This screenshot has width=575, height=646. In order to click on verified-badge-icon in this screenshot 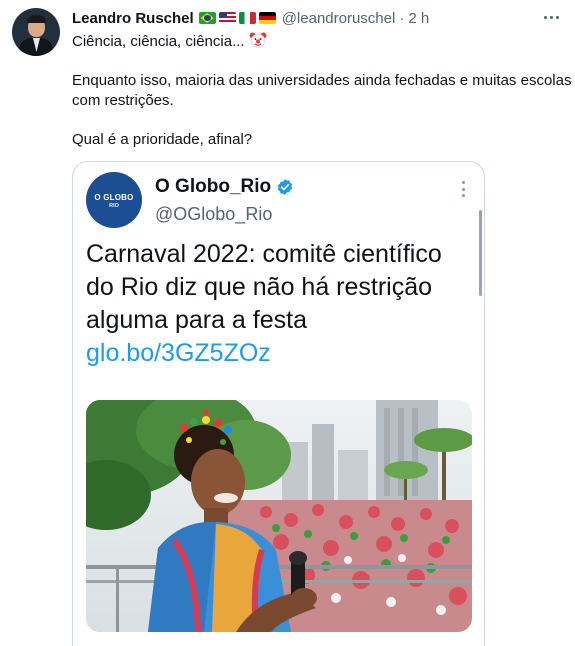, I will do `click(285, 187)`.